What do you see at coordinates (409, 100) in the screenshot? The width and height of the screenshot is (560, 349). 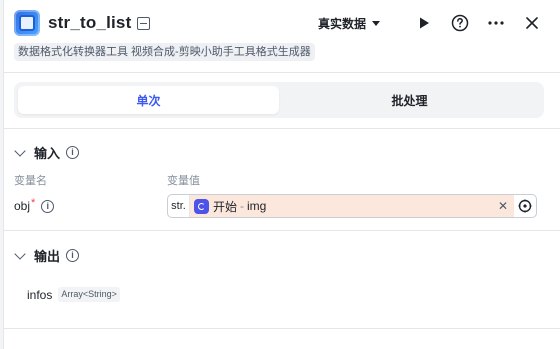 I see `tab-batch: 批处理` at bounding box center [409, 100].